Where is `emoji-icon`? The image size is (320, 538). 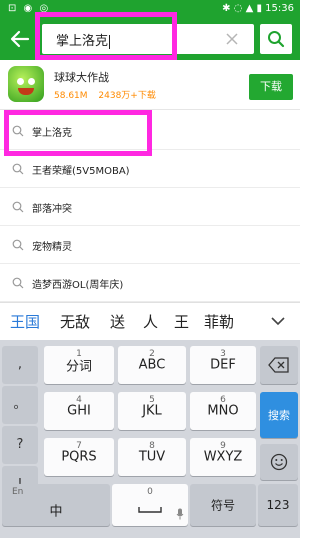
emoji-icon is located at coordinates (279, 462).